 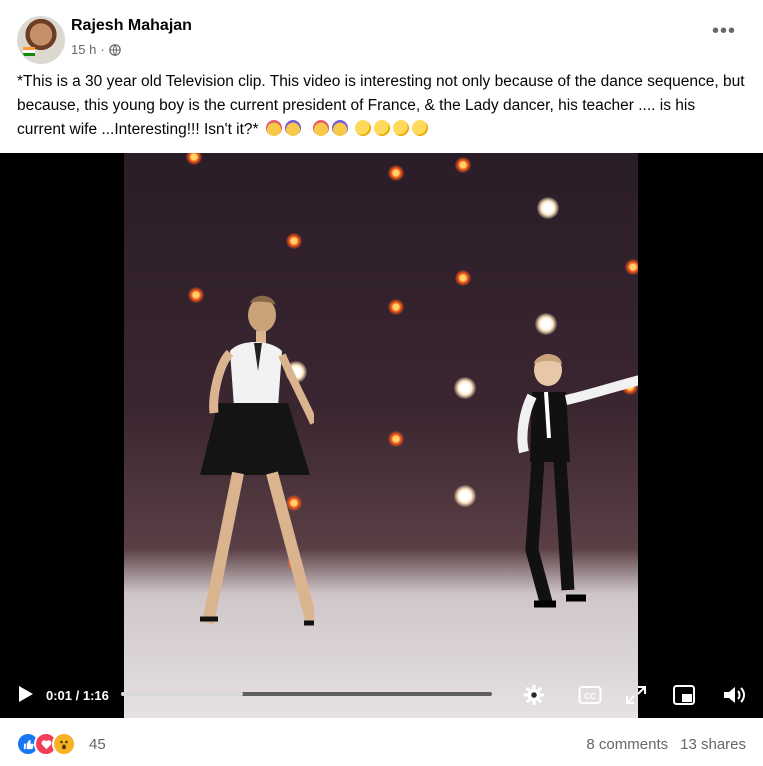 I want to click on author-name: Rajesh Mahajan, so click(x=131, y=26).